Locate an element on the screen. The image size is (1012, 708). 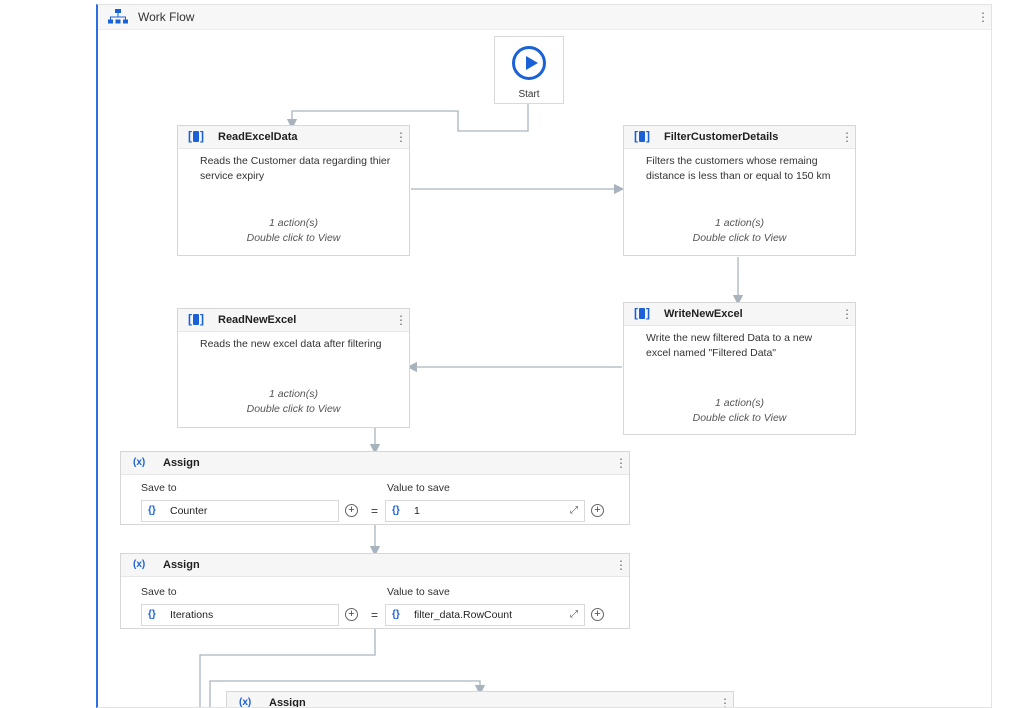
card-header: [] WriteNewExcel ⋮ is located at coordinates (739, 314).